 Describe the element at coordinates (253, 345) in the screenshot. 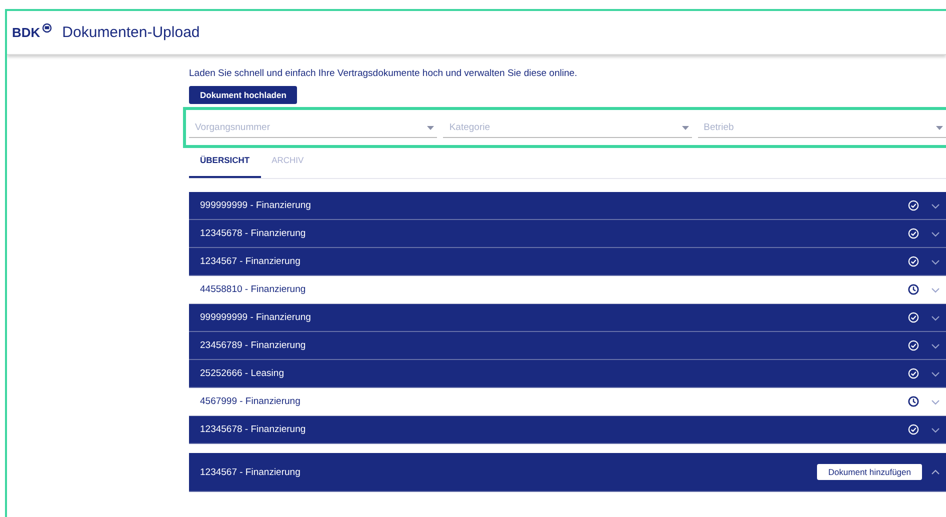

I see `case-label: 23456789 - Finanzierung` at that location.